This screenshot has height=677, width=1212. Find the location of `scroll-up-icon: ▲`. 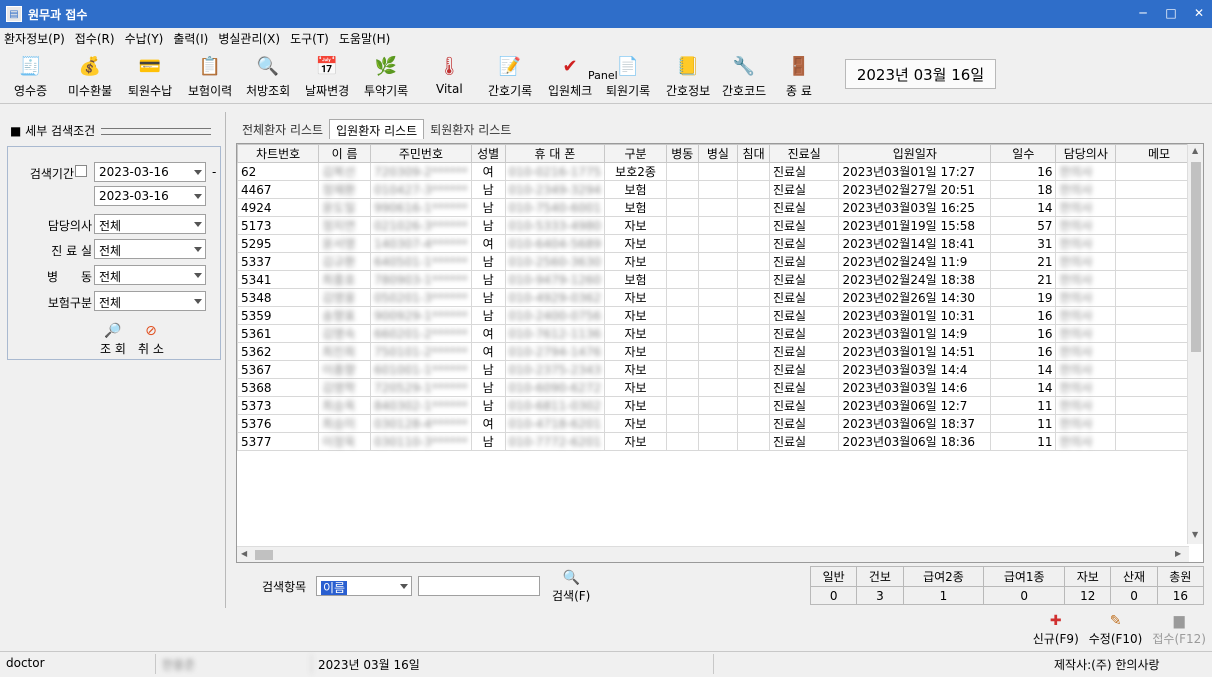

scroll-up-icon: ▲ is located at coordinates (1195, 150).